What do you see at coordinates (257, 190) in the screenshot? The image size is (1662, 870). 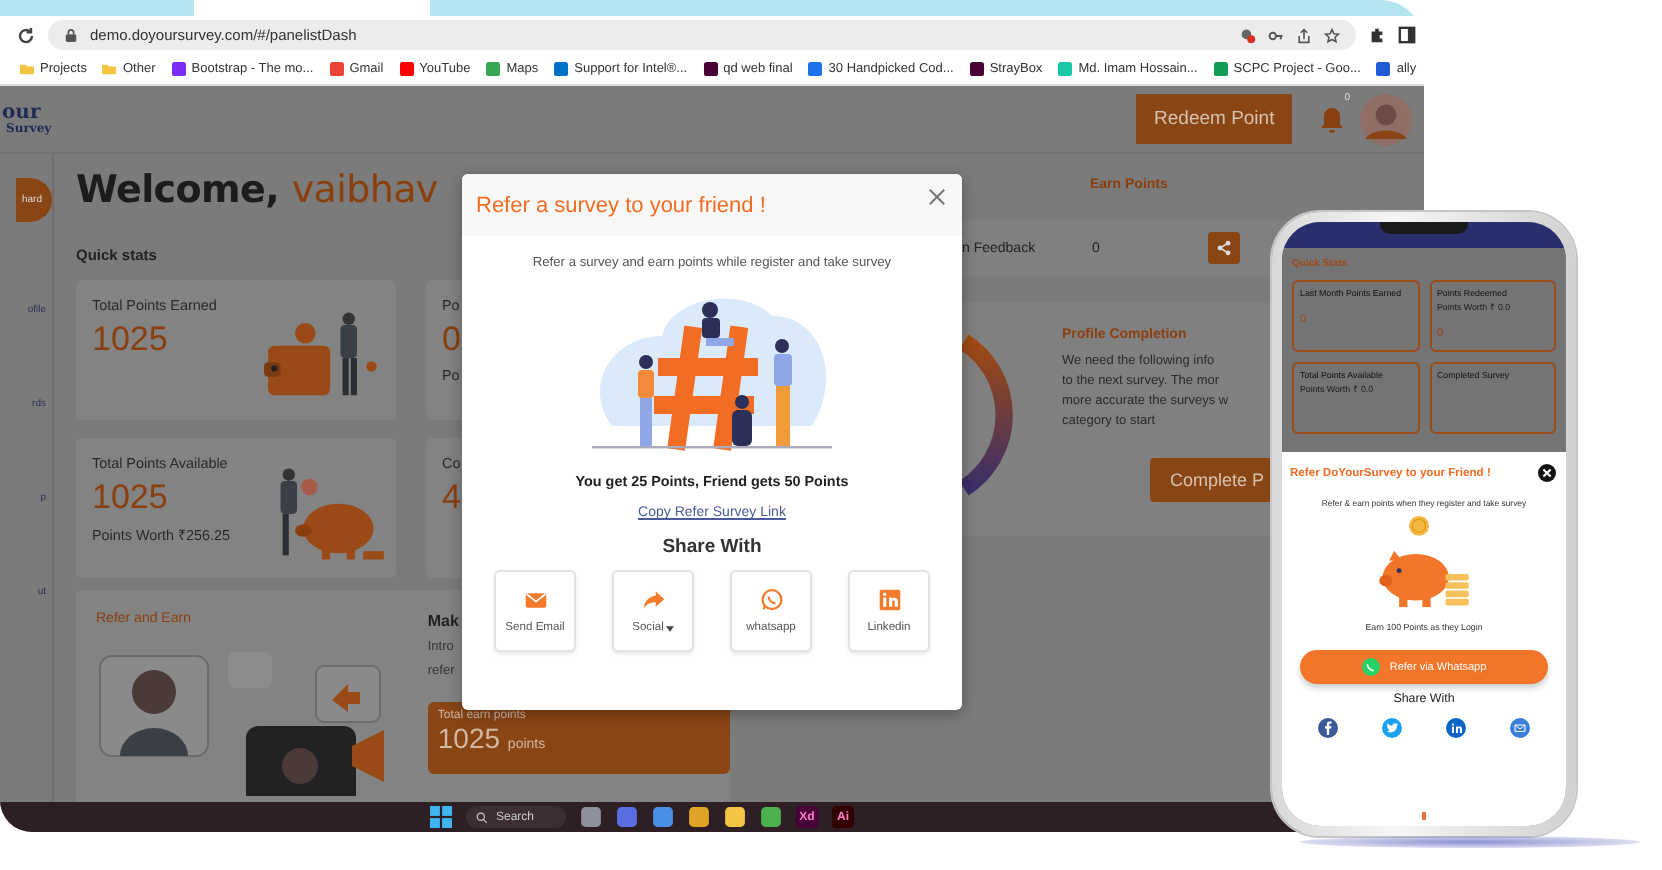 I see `welcome-heading: Welcome, vaibhav` at bounding box center [257, 190].